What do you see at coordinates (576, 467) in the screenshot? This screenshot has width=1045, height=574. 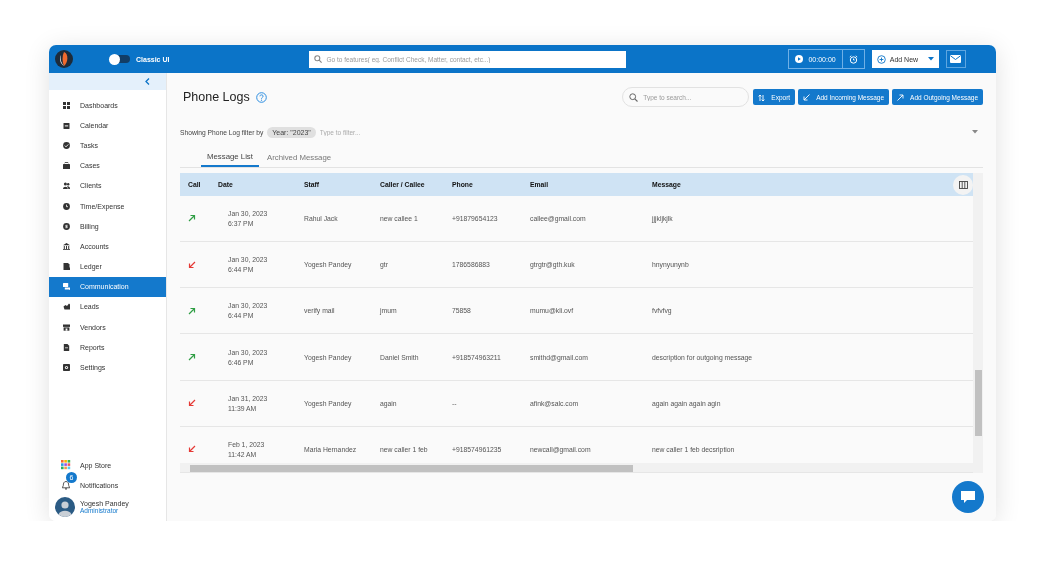 I see `horizontal-scrollbar` at bounding box center [576, 467].